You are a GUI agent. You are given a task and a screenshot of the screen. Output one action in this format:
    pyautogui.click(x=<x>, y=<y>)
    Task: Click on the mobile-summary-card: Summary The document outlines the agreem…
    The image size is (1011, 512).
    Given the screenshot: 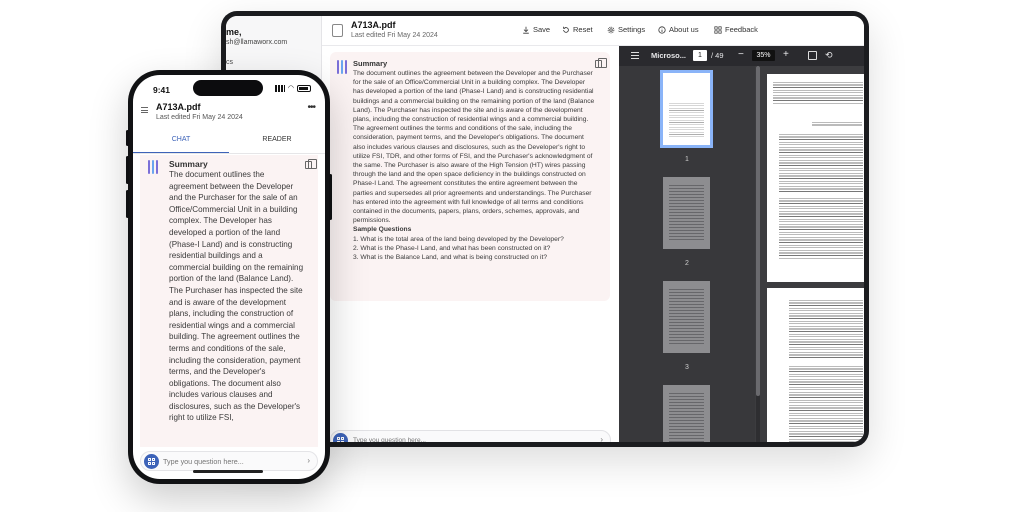 What is the action you would take?
    pyautogui.click(x=229, y=301)
    